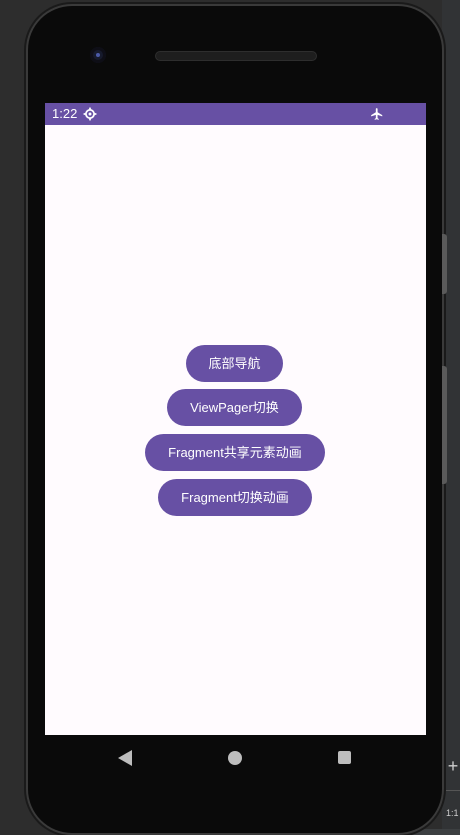 Image resolution: width=460 pixels, height=835 pixels. I want to click on system-nav-bar, so click(235, 759).